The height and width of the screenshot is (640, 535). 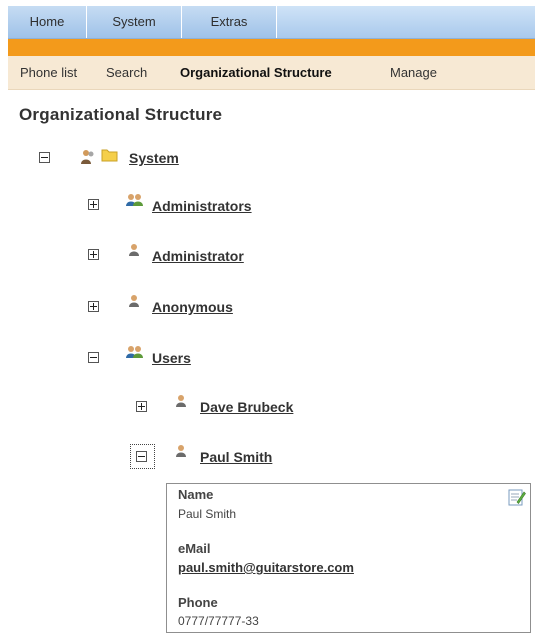 What do you see at coordinates (218, 621) in the screenshot?
I see `phone-value: 0777/77777-33` at bounding box center [218, 621].